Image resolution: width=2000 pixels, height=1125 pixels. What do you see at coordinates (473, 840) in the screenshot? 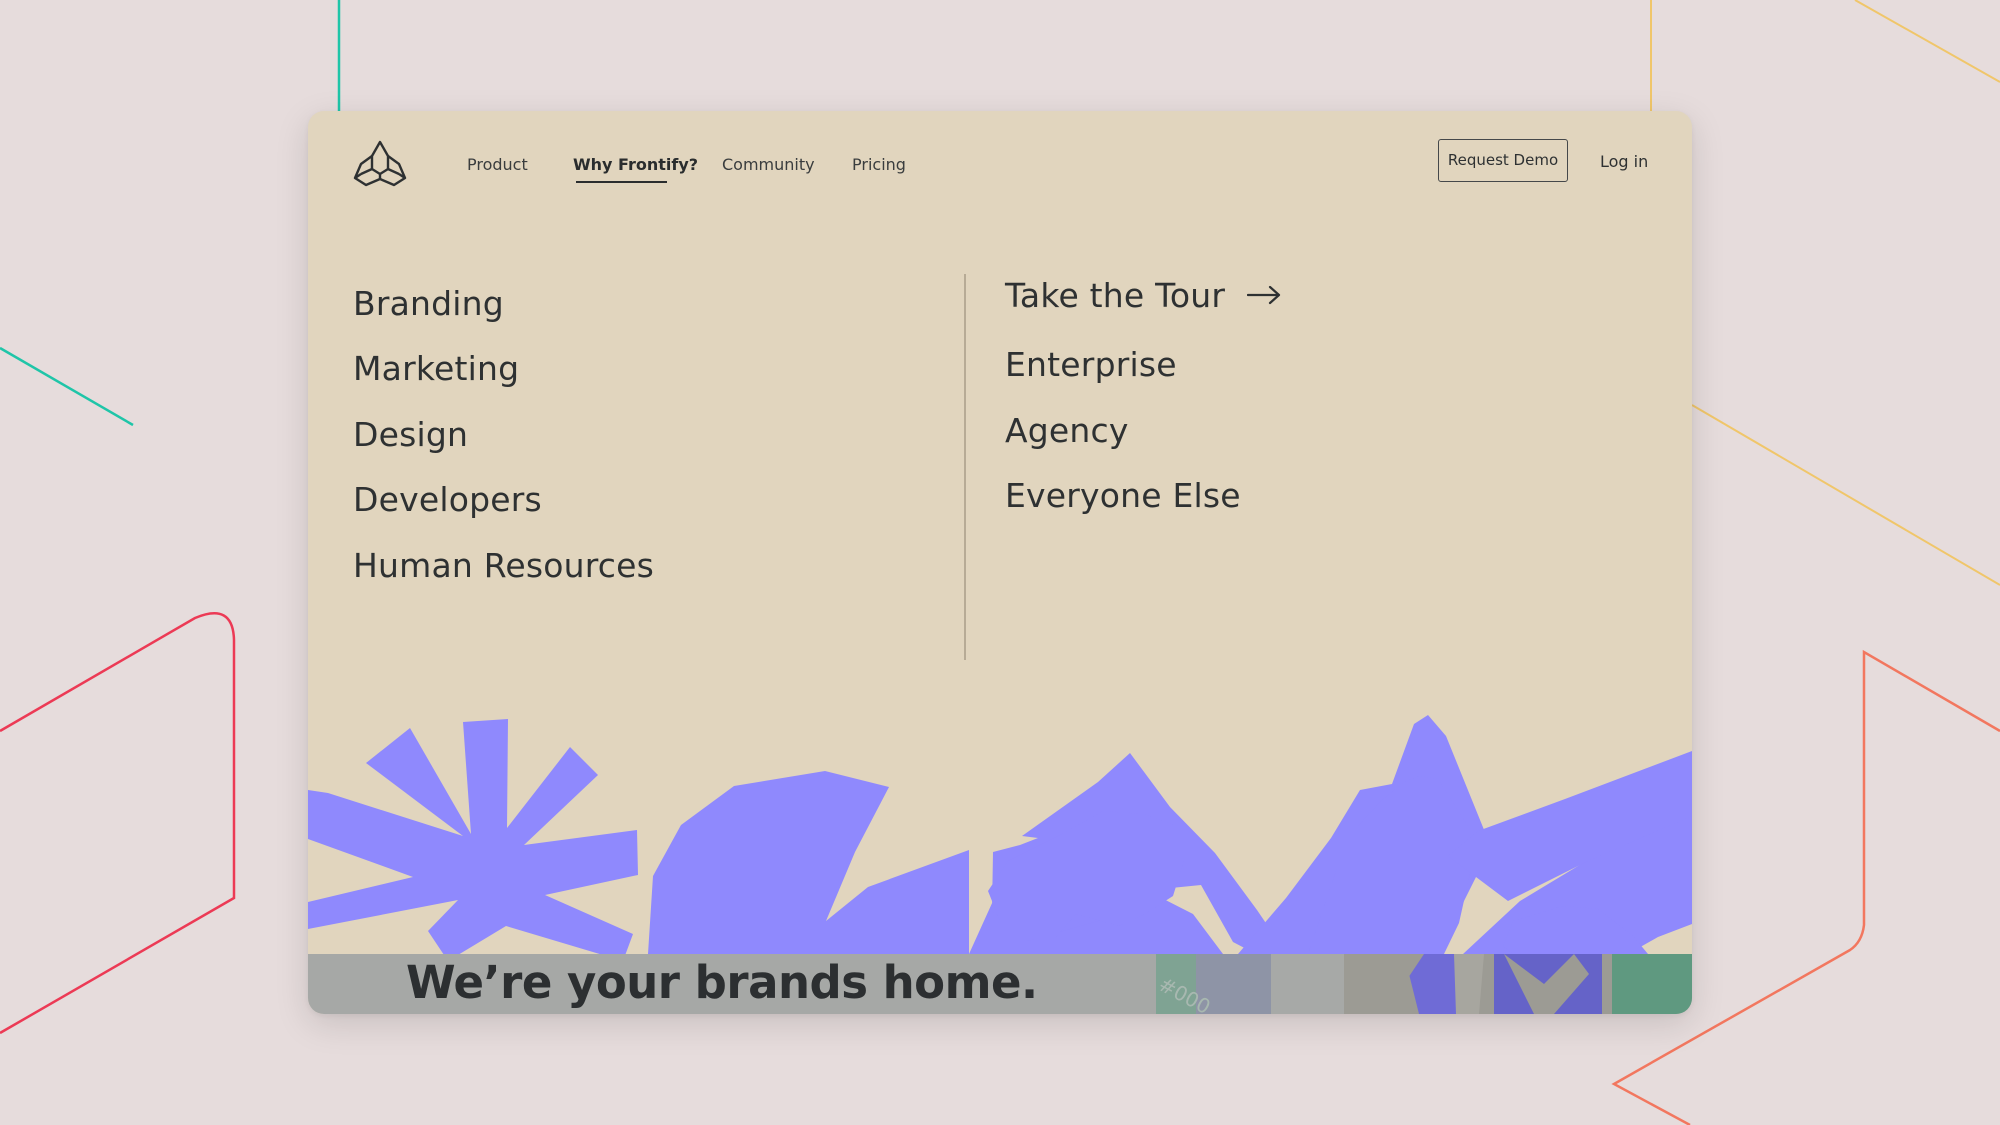
I see `asterisk-shape` at bounding box center [473, 840].